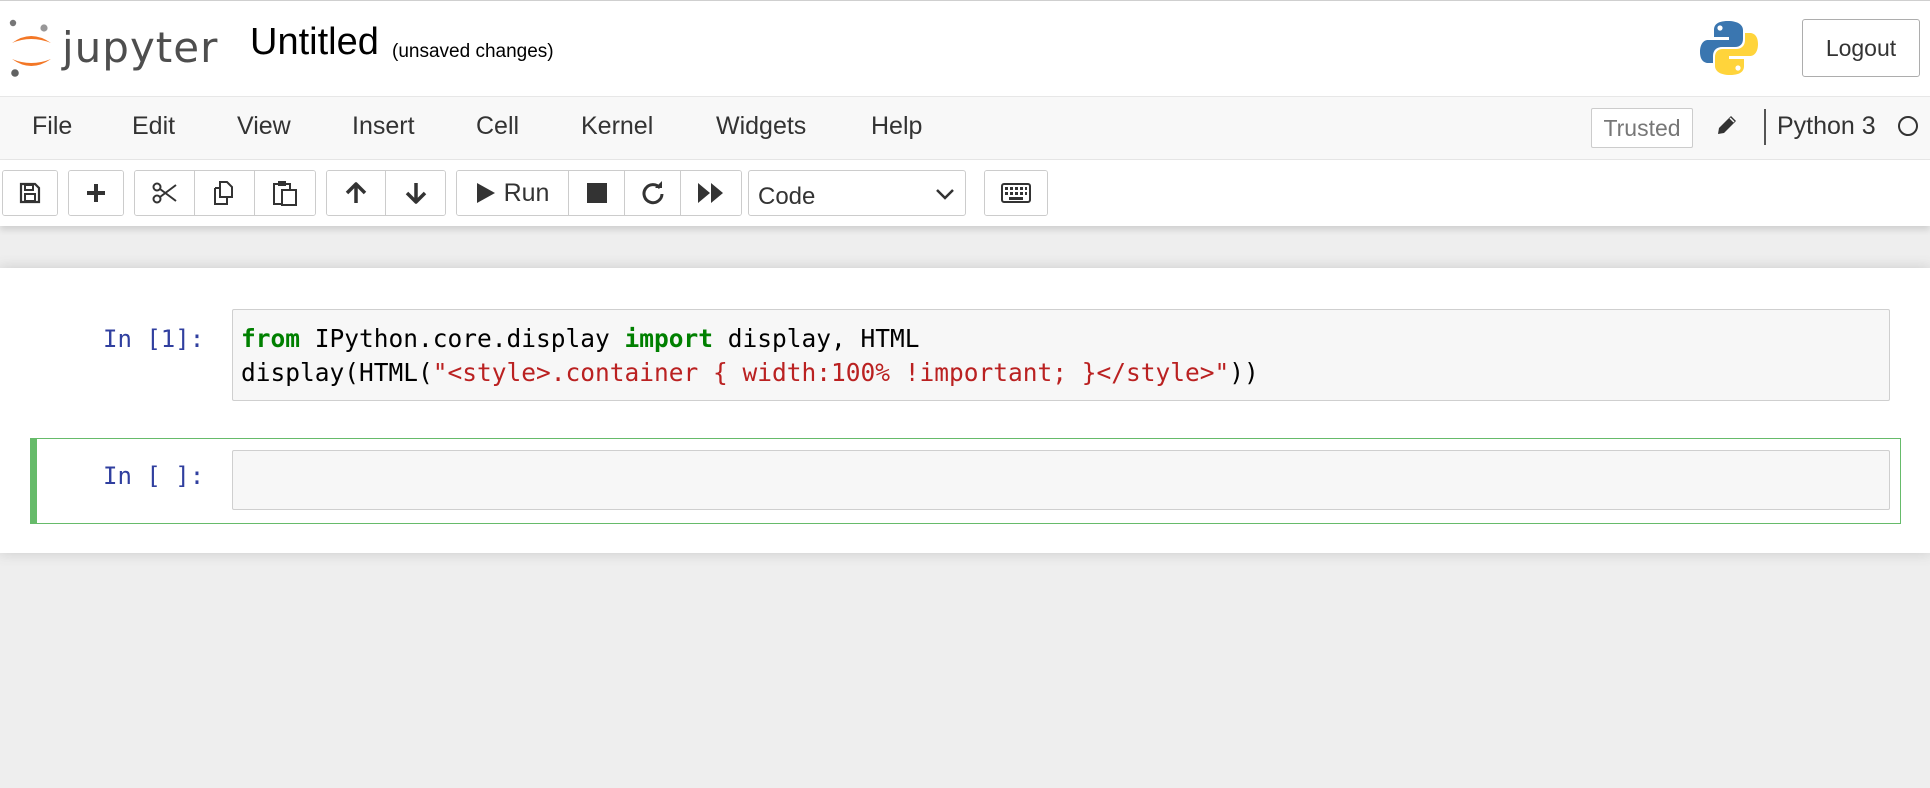  I want to click on arrow-up-icon, so click(356, 192).